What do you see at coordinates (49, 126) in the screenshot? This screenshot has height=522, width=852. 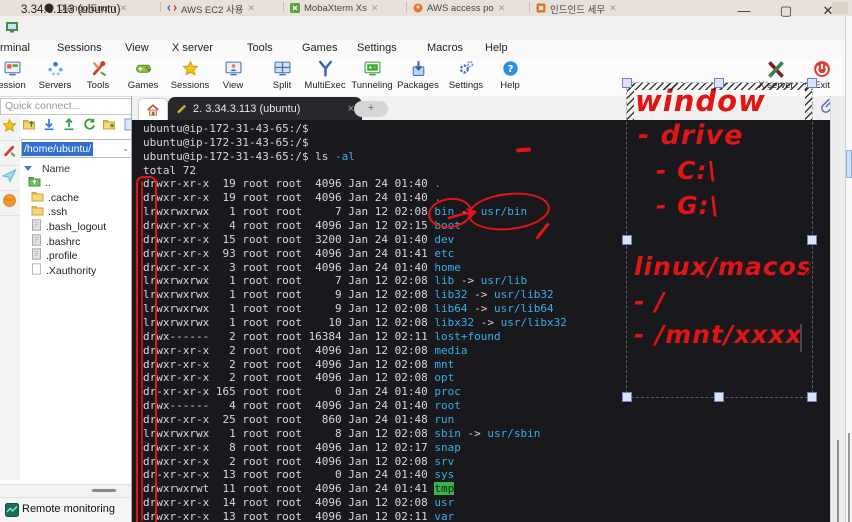 I see `download-icon` at bounding box center [49, 126].